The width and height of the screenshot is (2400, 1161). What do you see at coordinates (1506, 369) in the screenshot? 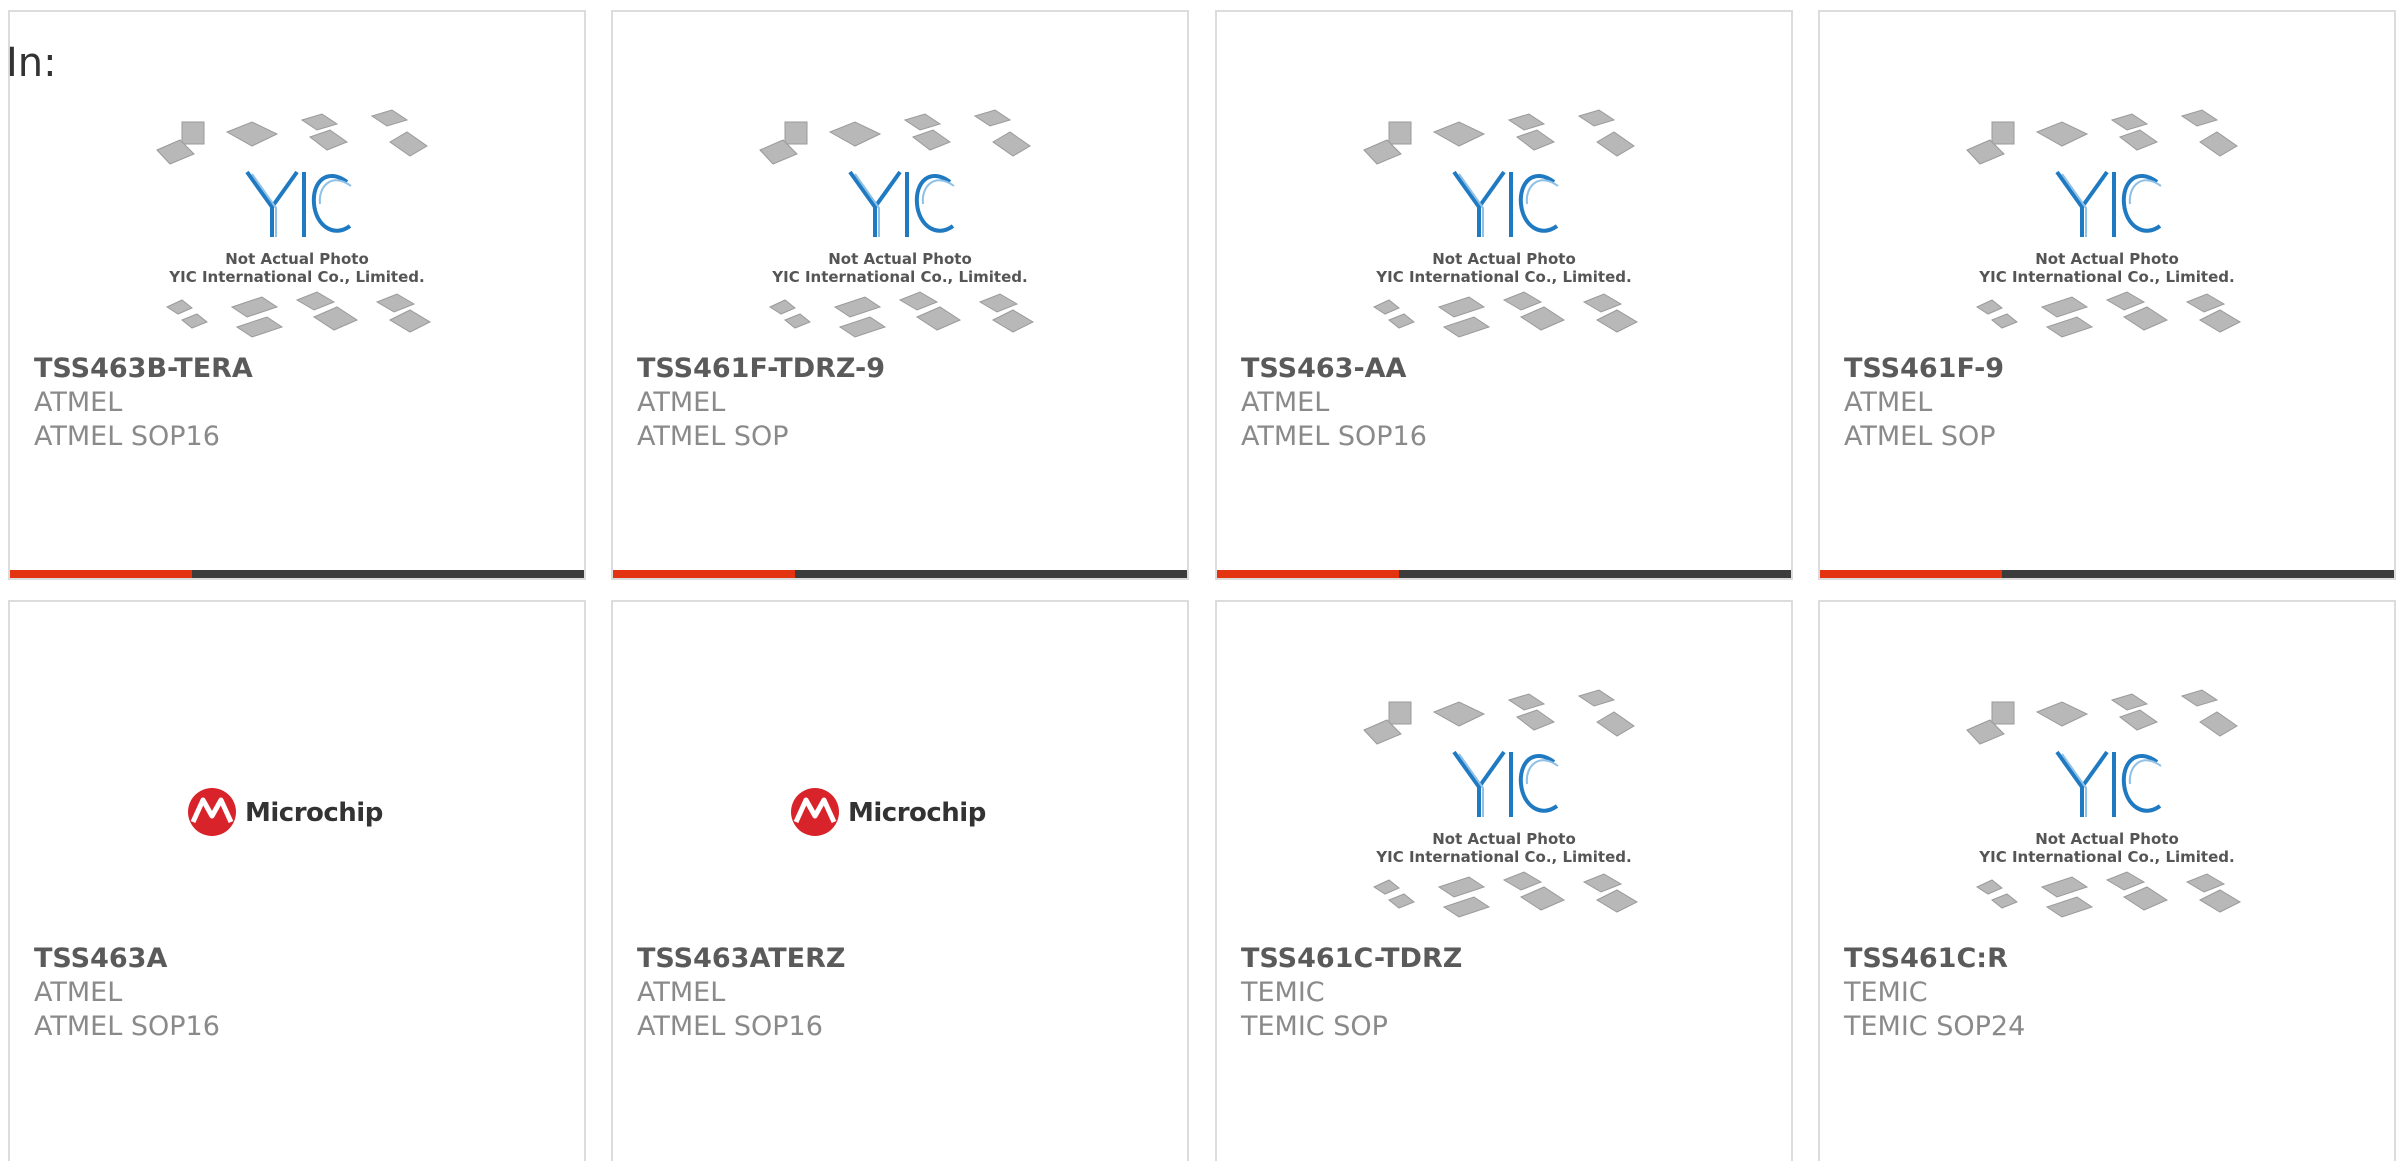
I see `part-number: TSS463-AA` at bounding box center [1506, 369].